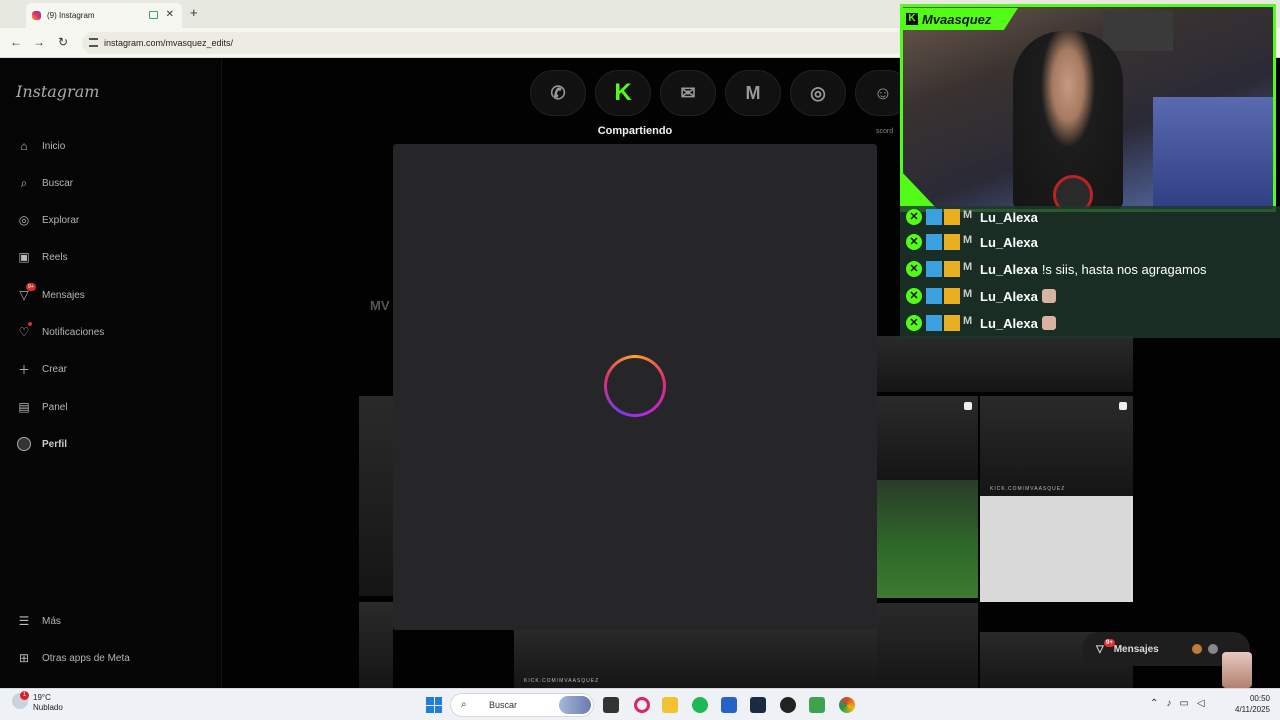 This screenshot has height=720, width=1280. I want to click on new-tab-button: +, so click(194, 12).